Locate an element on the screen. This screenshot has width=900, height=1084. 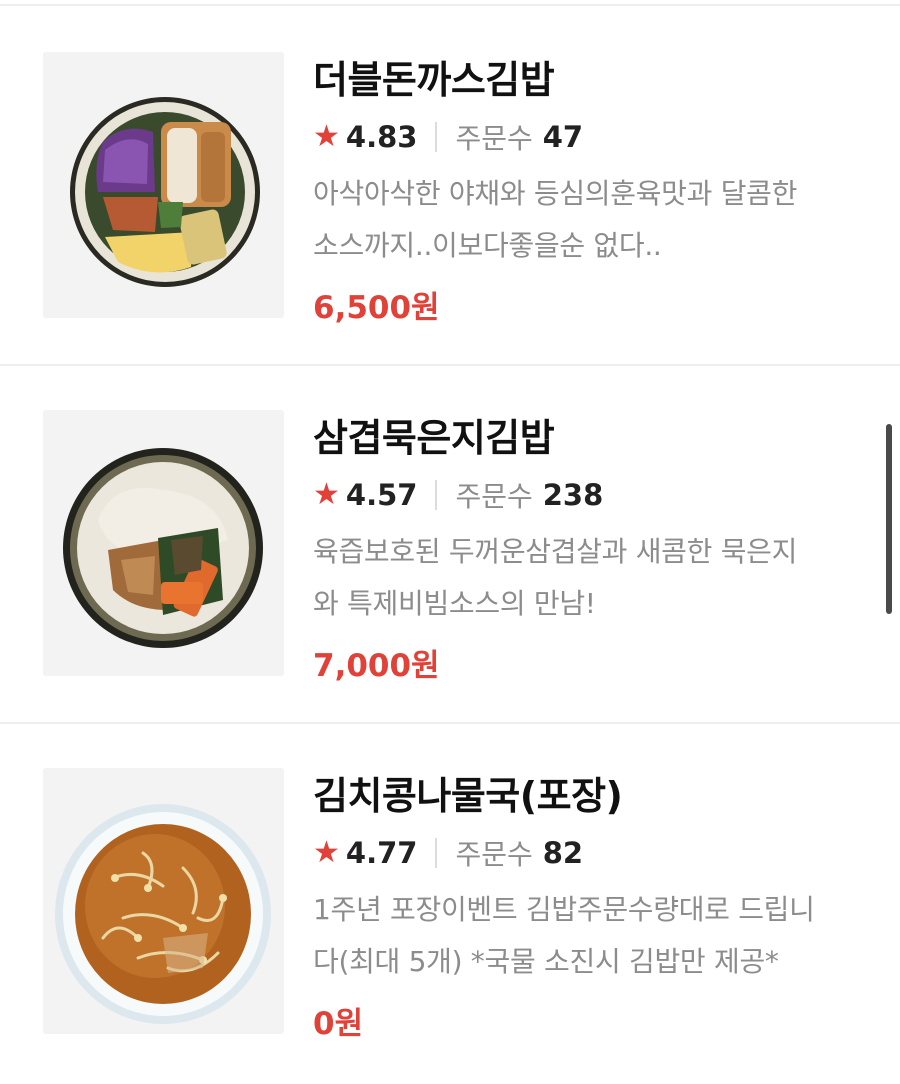
rating-value: 4.57 is located at coordinates (381, 495).